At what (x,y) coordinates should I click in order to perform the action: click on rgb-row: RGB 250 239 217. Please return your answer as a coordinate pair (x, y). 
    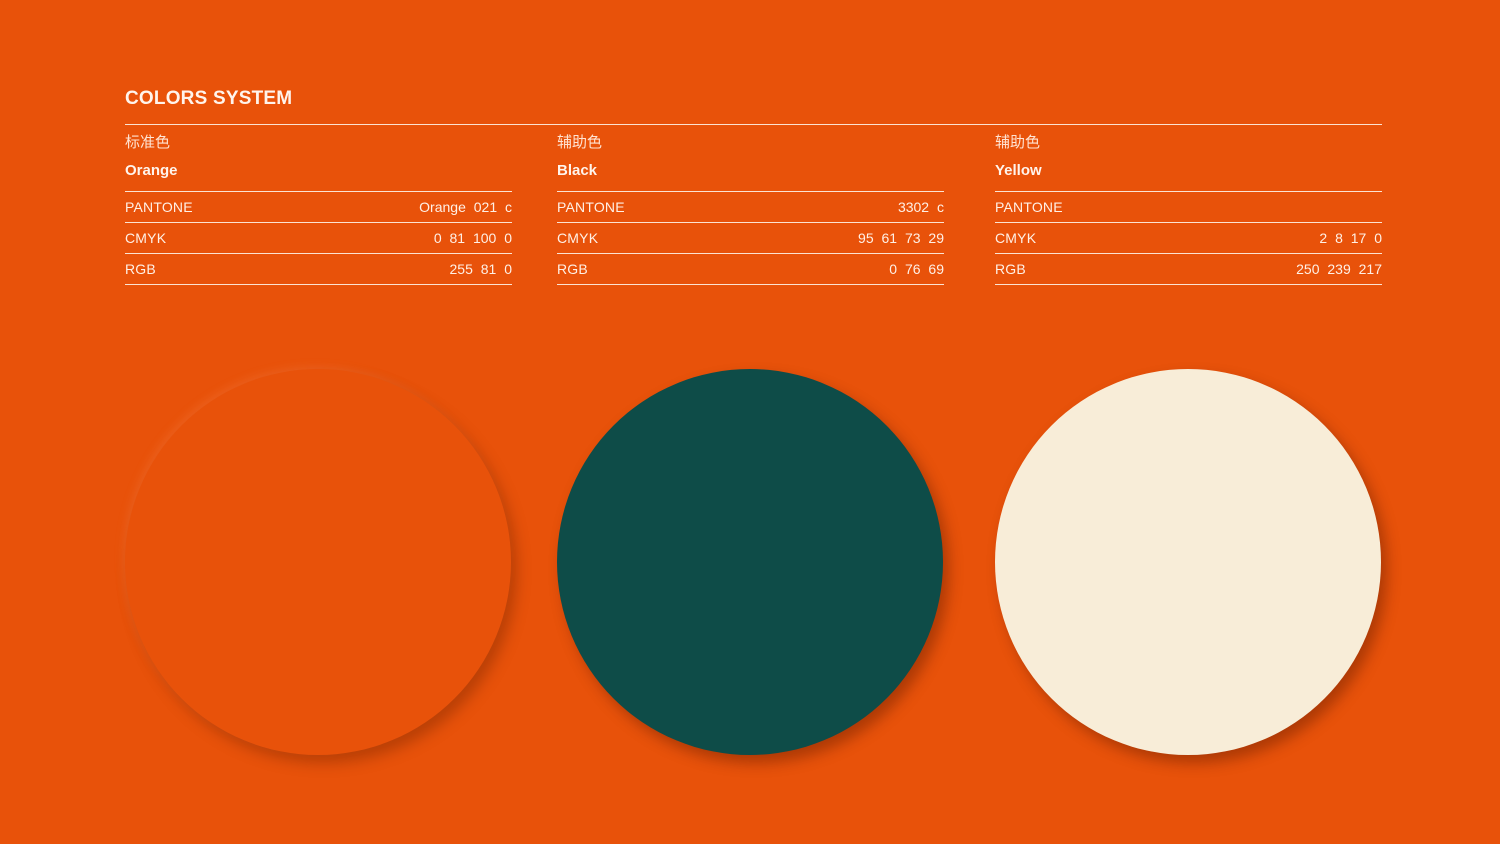
    Looking at the image, I should click on (1188, 269).